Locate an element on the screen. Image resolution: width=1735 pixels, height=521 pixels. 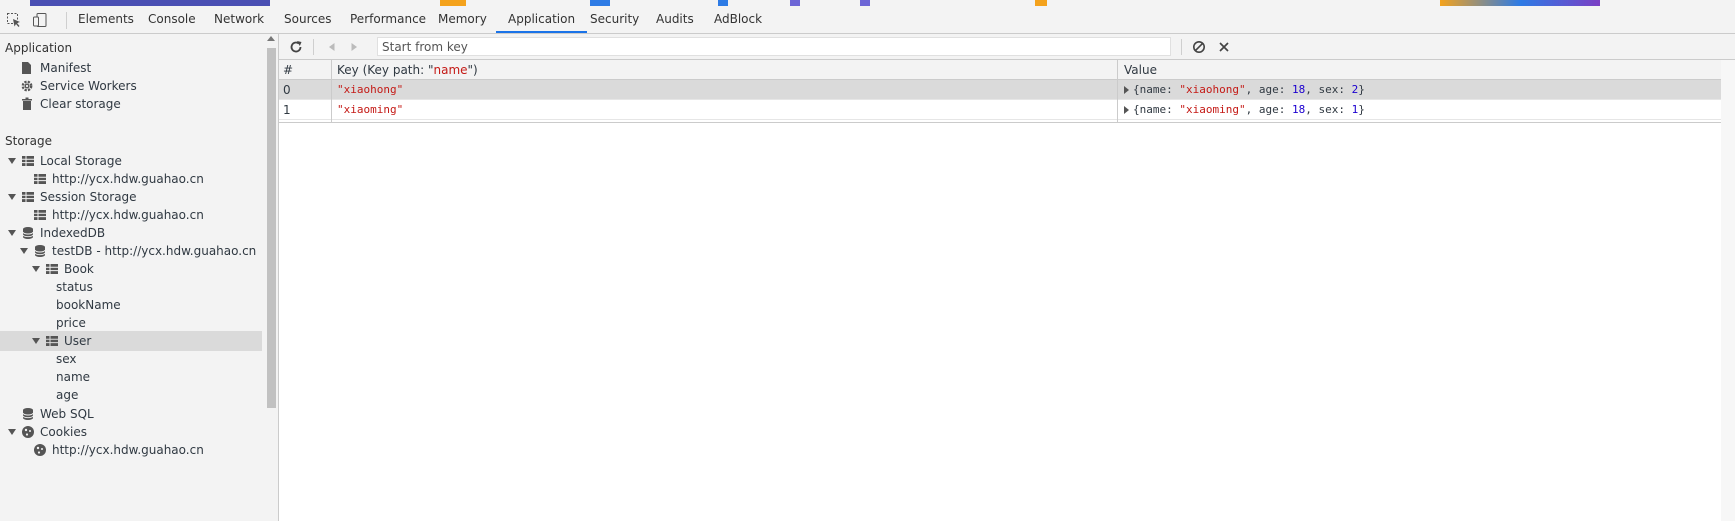
sidebar-item-label: status is located at coordinates (74, 287).